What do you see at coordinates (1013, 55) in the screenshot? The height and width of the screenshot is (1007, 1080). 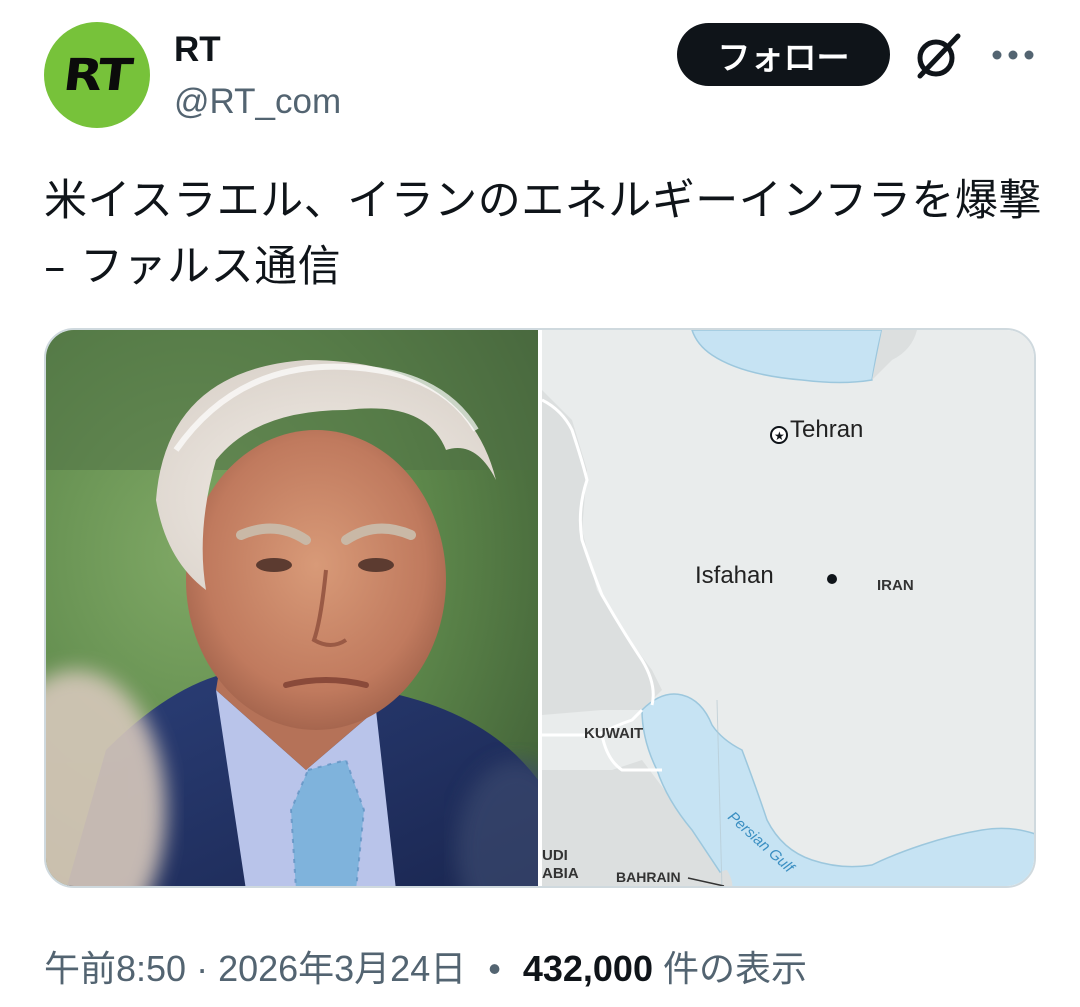 I see `more-icon` at bounding box center [1013, 55].